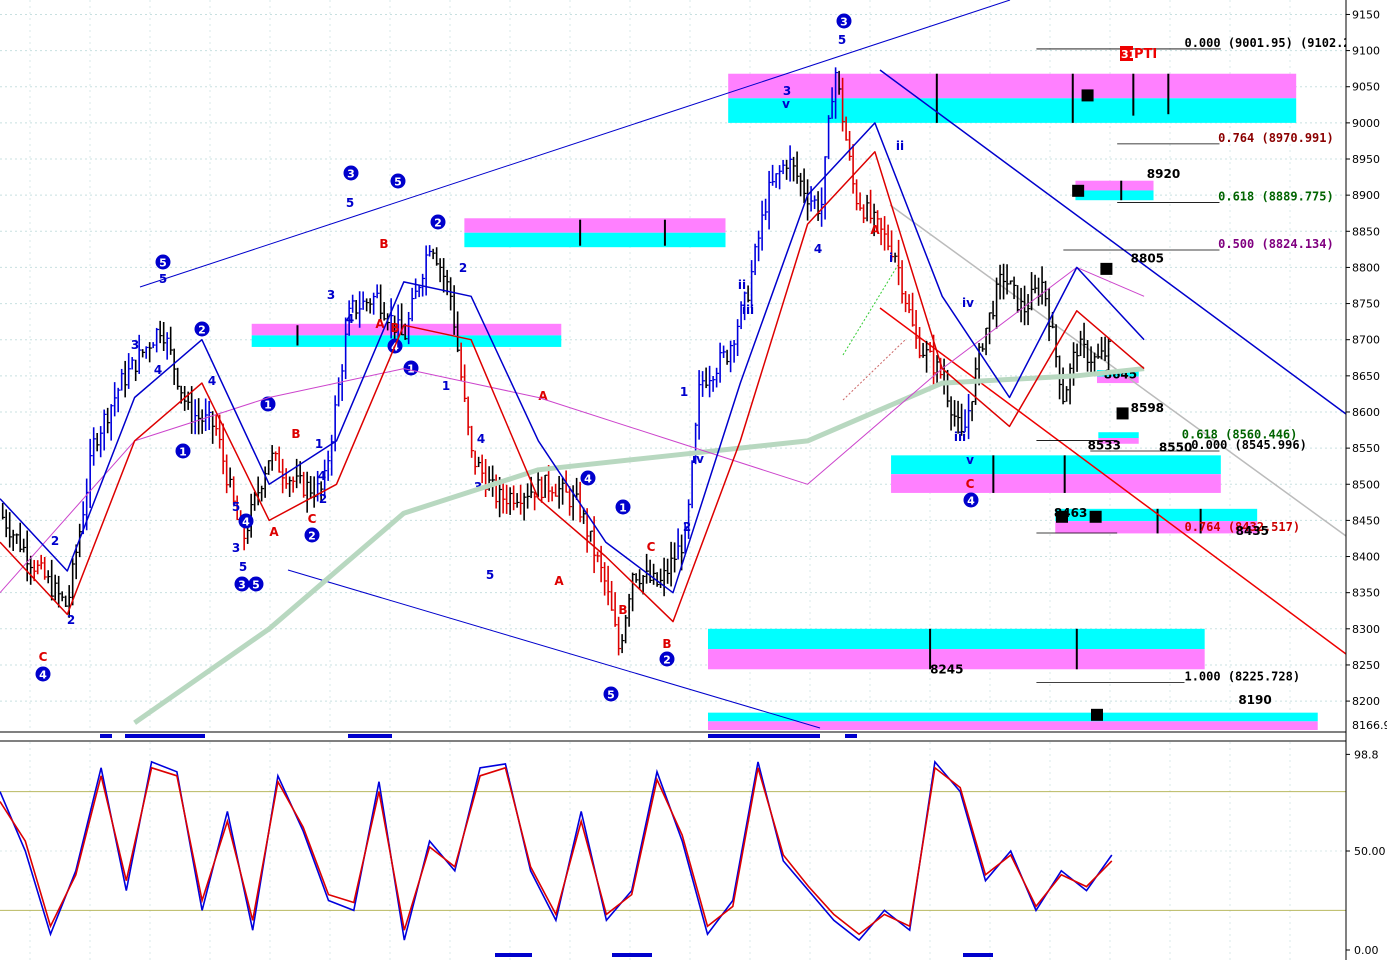 The image size is (1387, 960). Describe the element at coordinates (1278, 43) in the screenshot. I see `fib-label: 0.000 (9001.95) (9102.272)` at that location.